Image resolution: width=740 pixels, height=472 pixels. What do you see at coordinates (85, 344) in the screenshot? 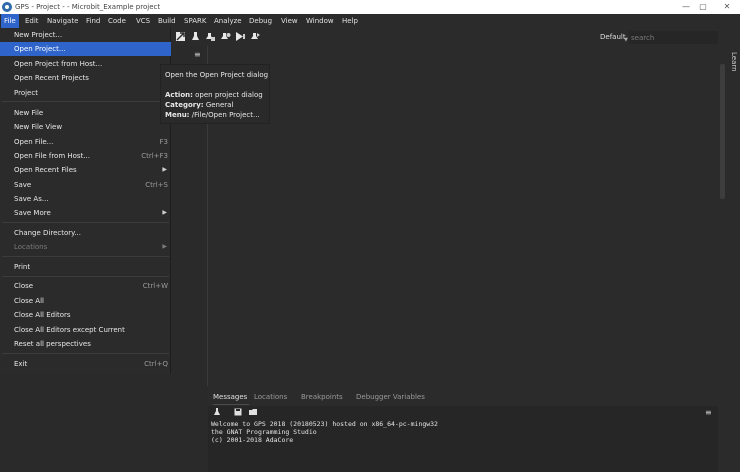
I see `menu-item-reset-all-perspectives: Reset all perspectives` at bounding box center [85, 344].